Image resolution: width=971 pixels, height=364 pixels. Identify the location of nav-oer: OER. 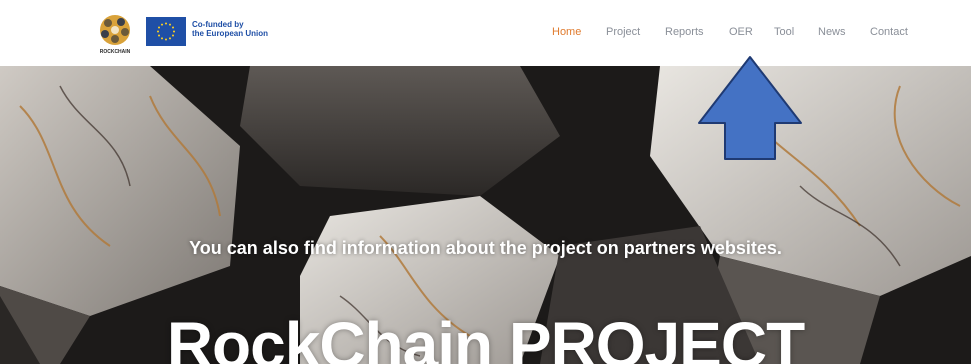
(741, 32).